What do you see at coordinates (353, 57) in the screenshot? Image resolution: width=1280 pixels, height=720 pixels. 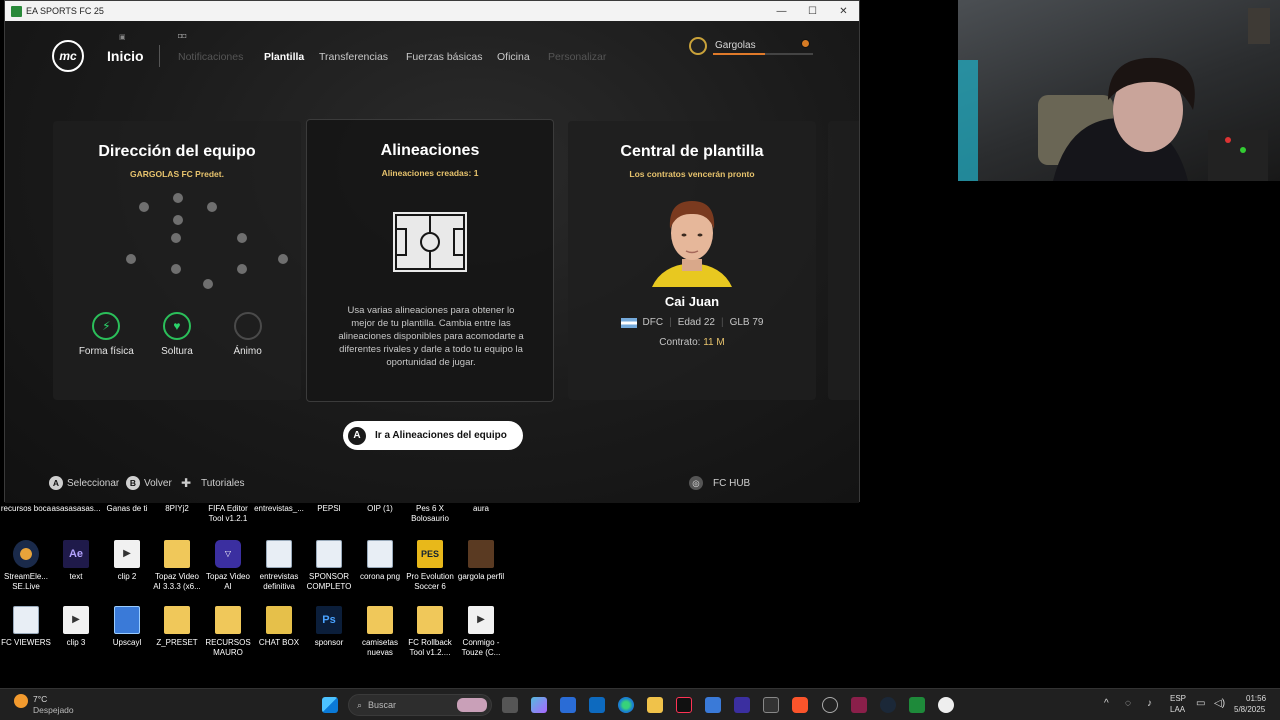 I see `nav-transfers: Transferencias` at bounding box center [353, 57].